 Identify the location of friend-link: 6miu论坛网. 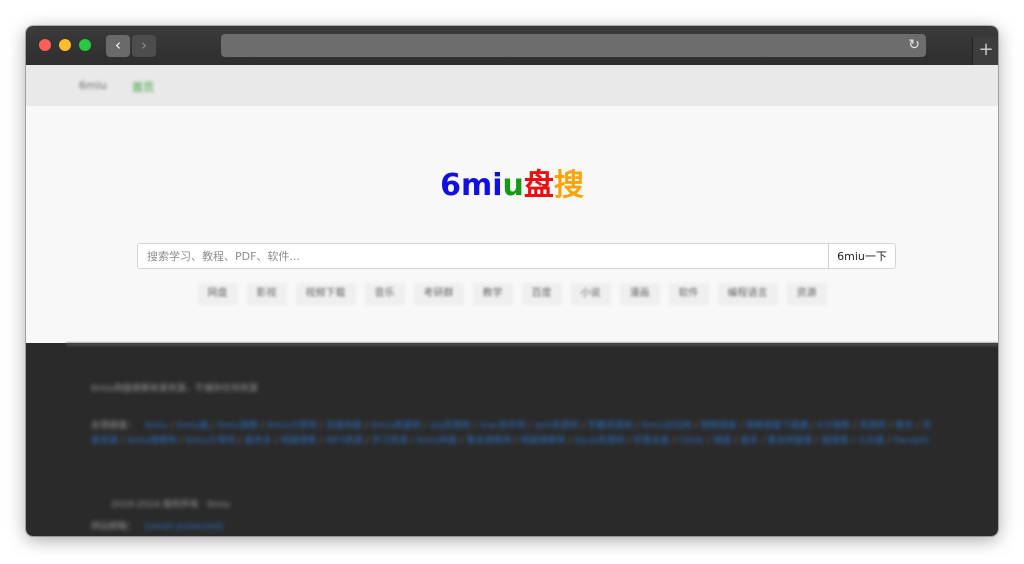
(667, 426).